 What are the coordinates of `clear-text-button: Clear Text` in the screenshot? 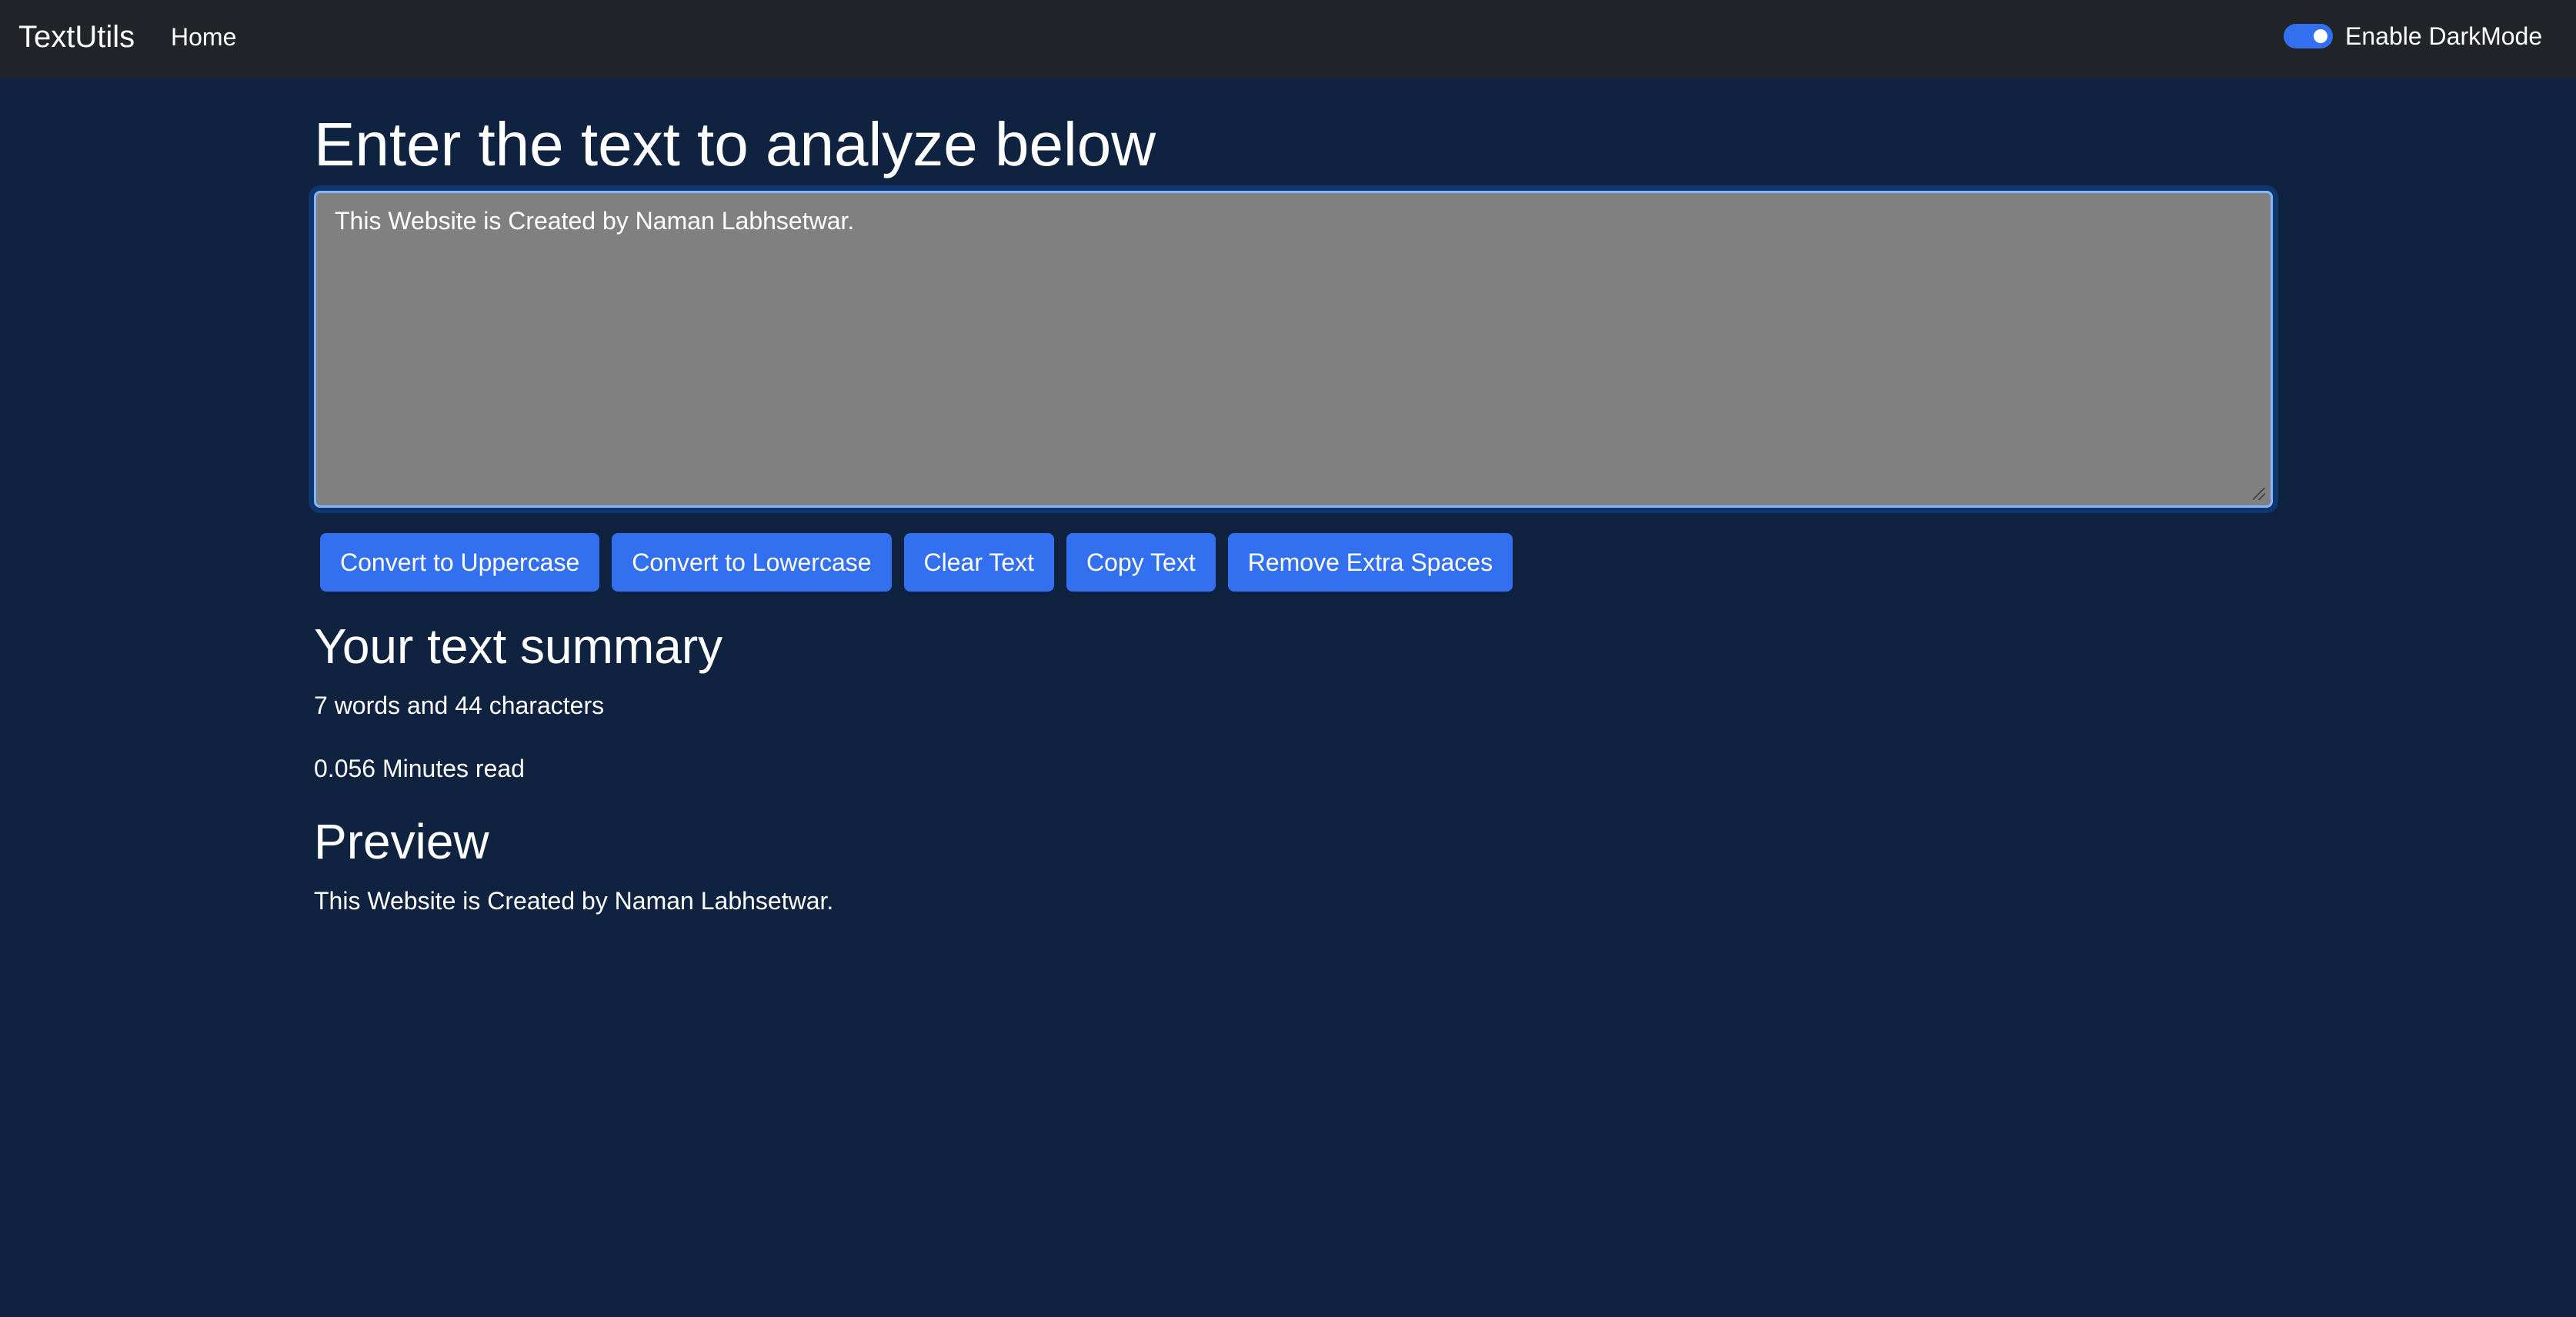 It's located at (978, 562).